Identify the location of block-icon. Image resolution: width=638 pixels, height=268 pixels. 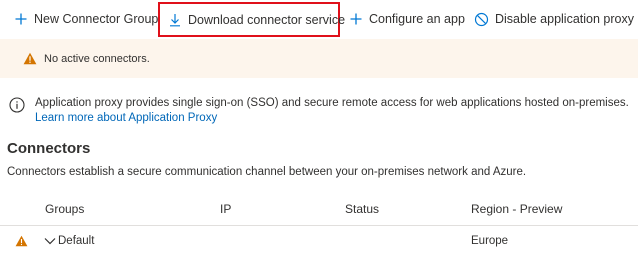
(481, 19).